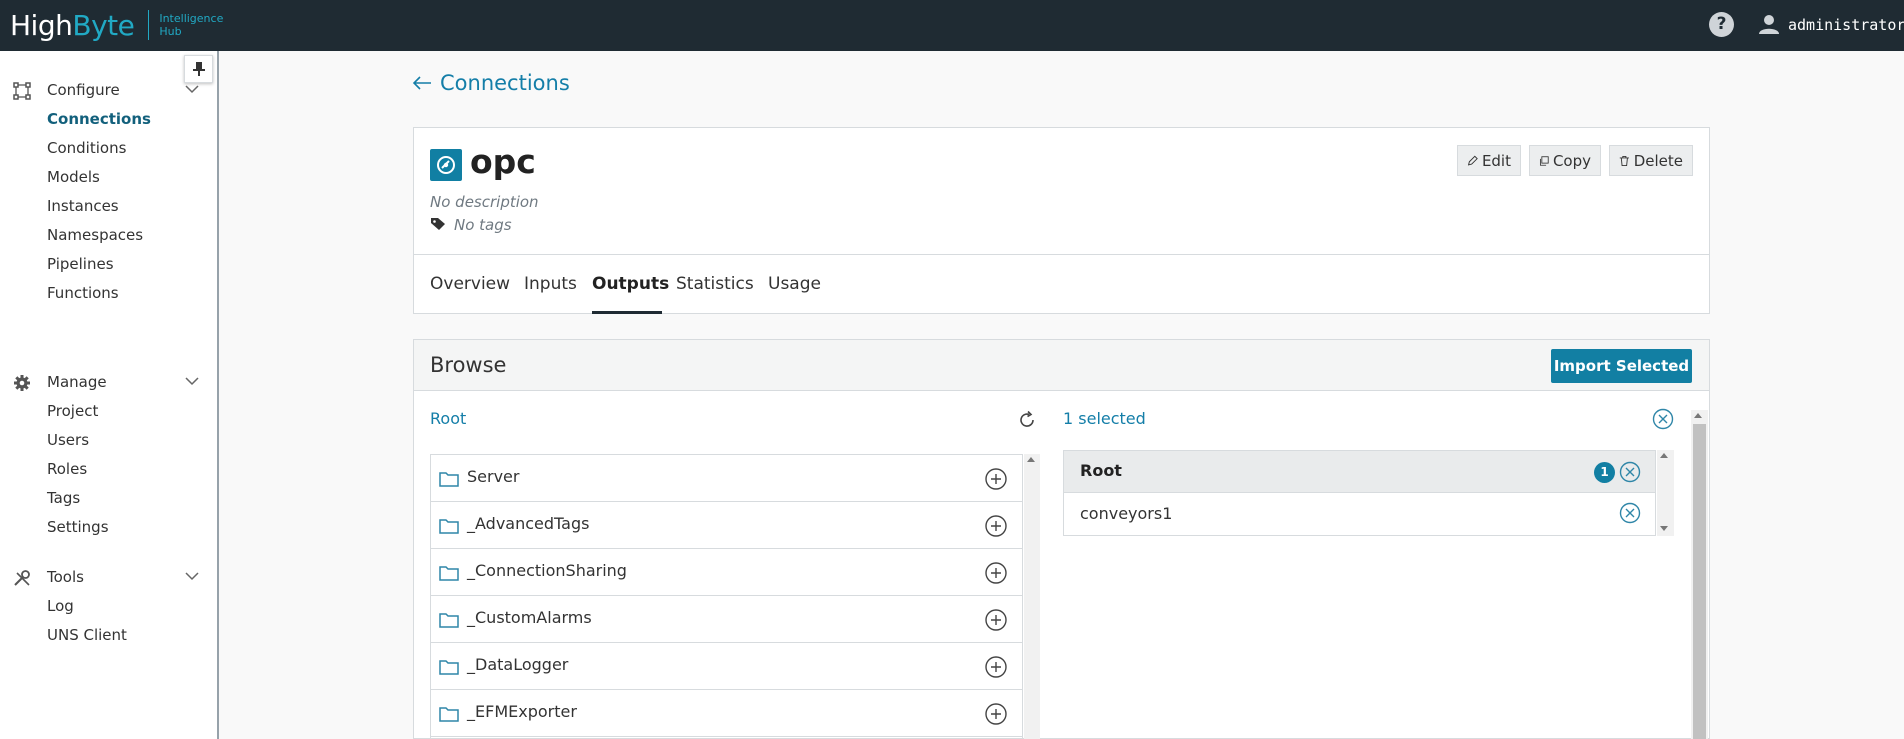 The height and width of the screenshot is (739, 1904). What do you see at coordinates (529, 617) in the screenshot?
I see `tree-row-label: _CustomAlarms` at bounding box center [529, 617].